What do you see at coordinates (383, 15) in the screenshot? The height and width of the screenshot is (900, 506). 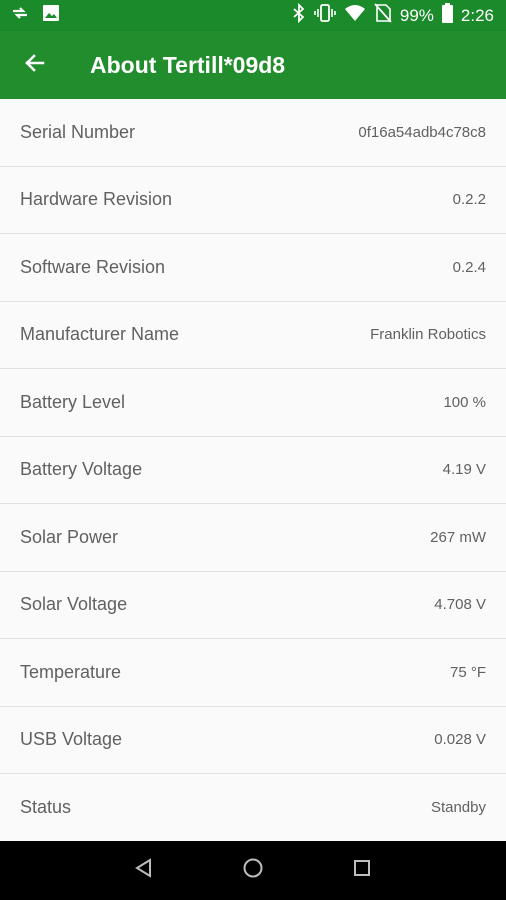 I see `no-sim-icon` at bounding box center [383, 15].